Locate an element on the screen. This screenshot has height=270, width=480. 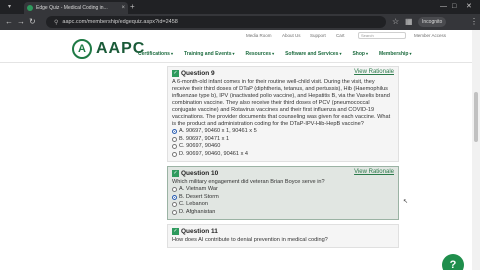
about-us-link: About Us is located at coordinates (291, 35).